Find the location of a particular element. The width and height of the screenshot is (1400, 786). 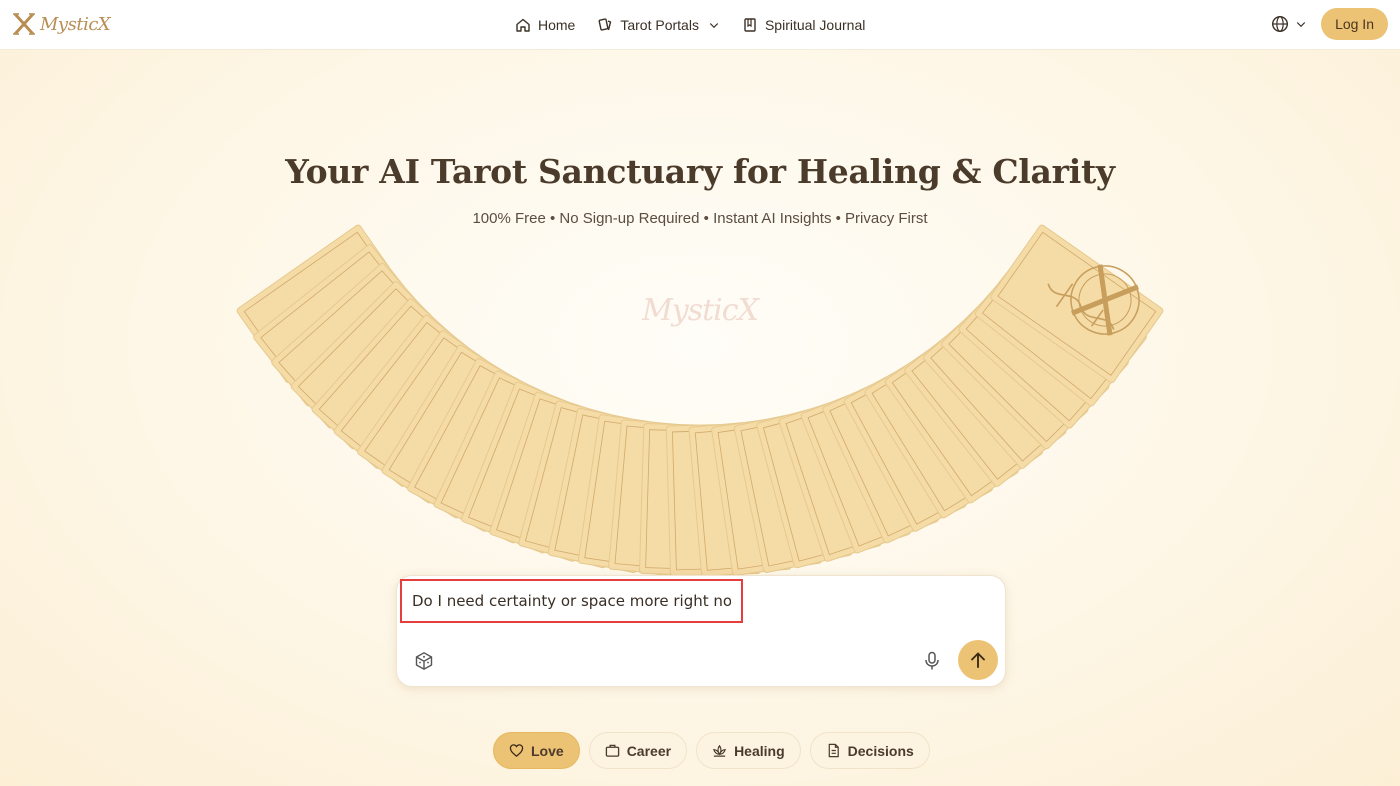

topic-love-label: Love is located at coordinates (547, 750).